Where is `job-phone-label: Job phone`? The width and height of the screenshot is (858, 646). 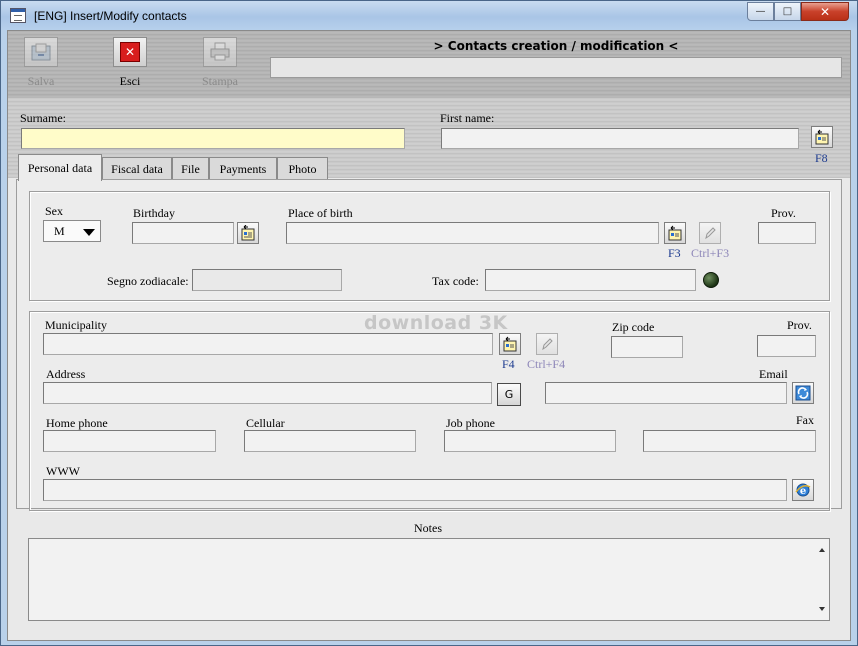 job-phone-label: Job phone is located at coordinates (470, 423).